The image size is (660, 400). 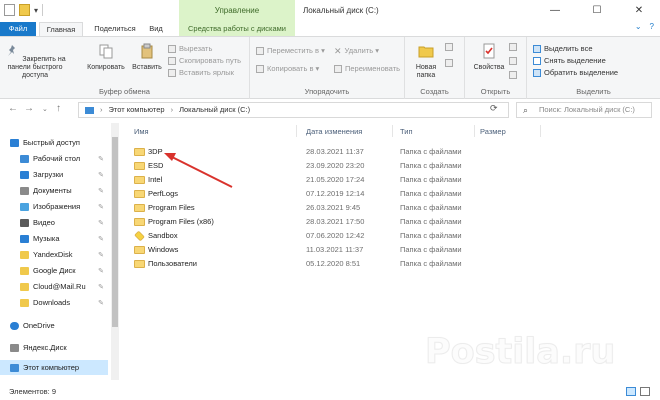 I want to click on open-icon, so click(x=513, y=47).